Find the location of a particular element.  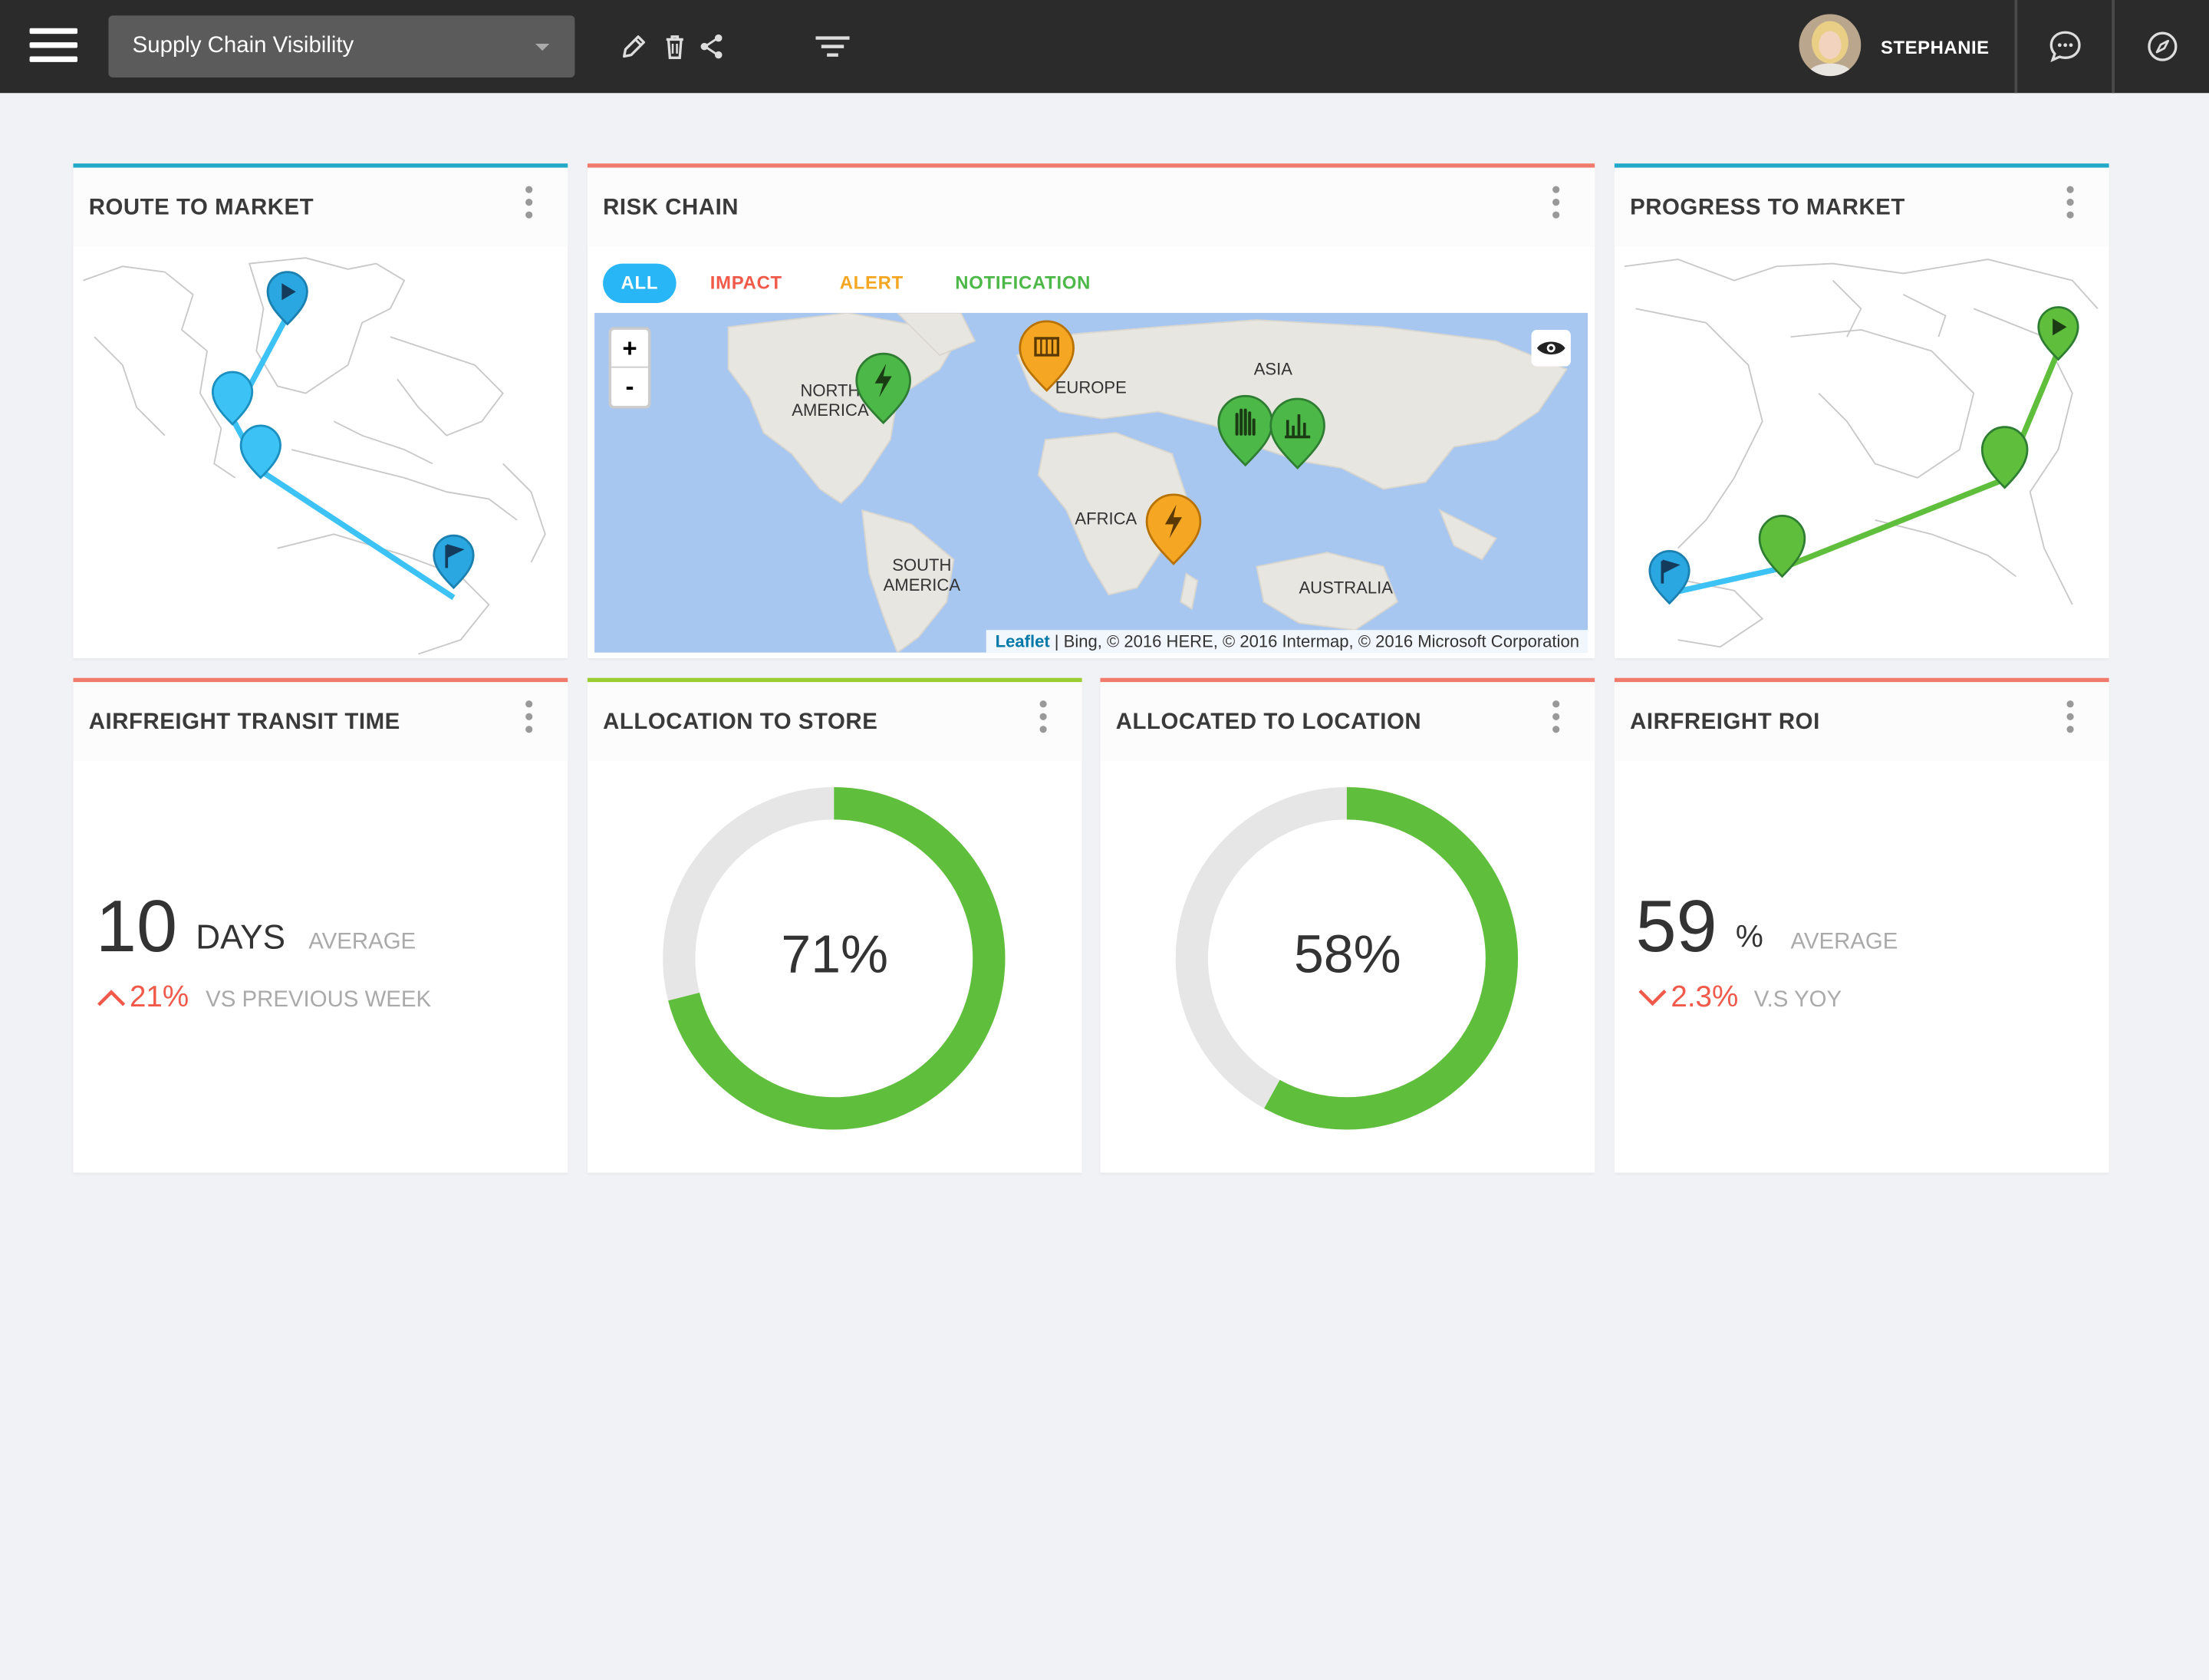

progress-to-market-card: PROGRESS TO MARKET is located at coordinates (1861, 410).